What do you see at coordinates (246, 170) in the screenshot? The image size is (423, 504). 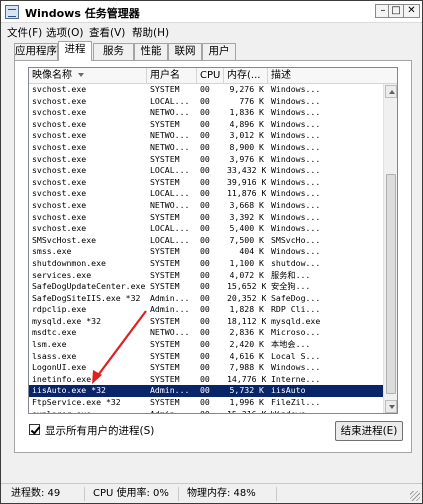 I see `process-memory: 33,432 K` at bounding box center [246, 170].